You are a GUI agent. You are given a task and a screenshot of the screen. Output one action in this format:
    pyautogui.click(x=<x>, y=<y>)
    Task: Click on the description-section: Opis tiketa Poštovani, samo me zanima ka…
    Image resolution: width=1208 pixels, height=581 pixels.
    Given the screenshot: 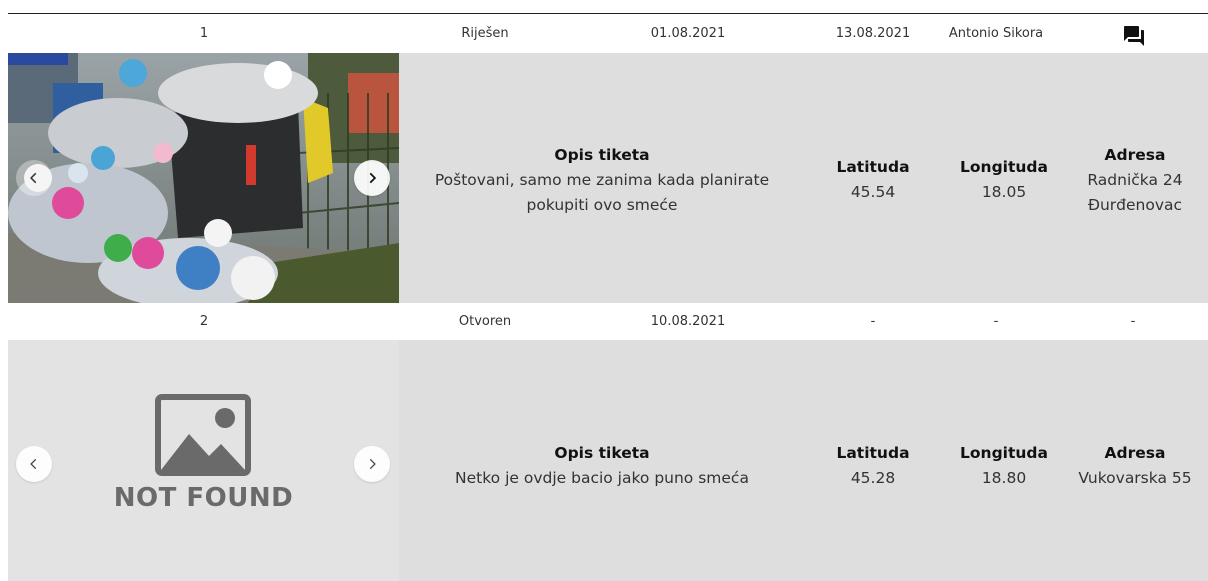 What is the action you would take?
    pyautogui.click(x=602, y=180)
    